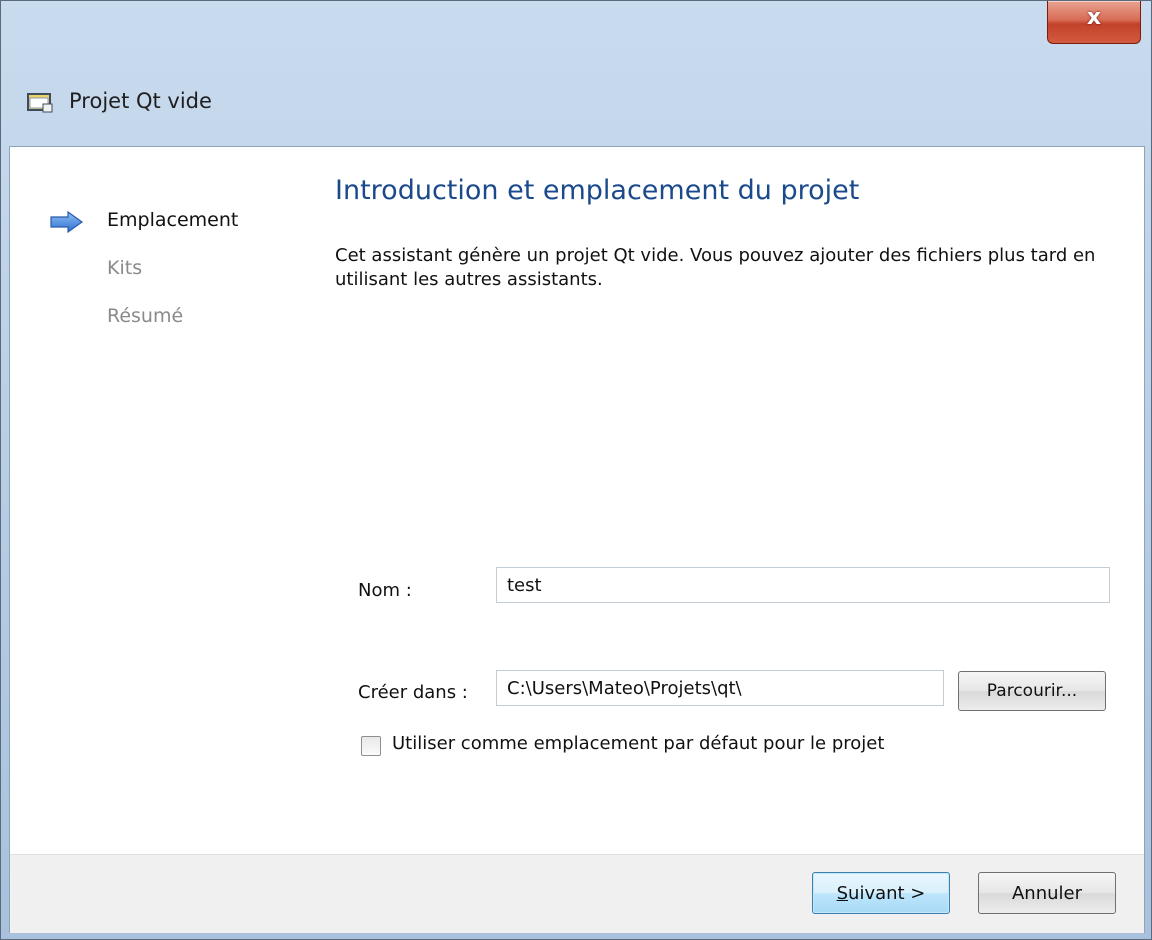  What do you see at coordinates (371, 746) in the screenshot?
I see `default-location-checkbox` at bounding box center [371, 746].